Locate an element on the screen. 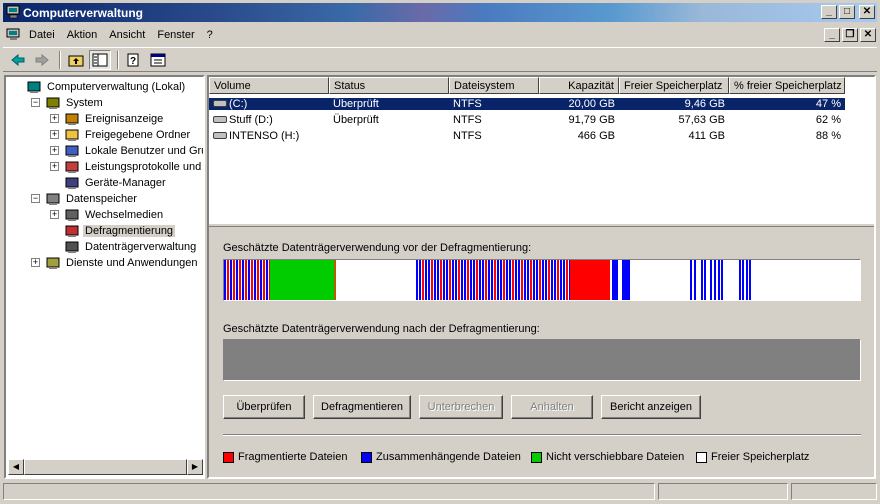  volume-name: (C:) is located at coordinates (238, 103).